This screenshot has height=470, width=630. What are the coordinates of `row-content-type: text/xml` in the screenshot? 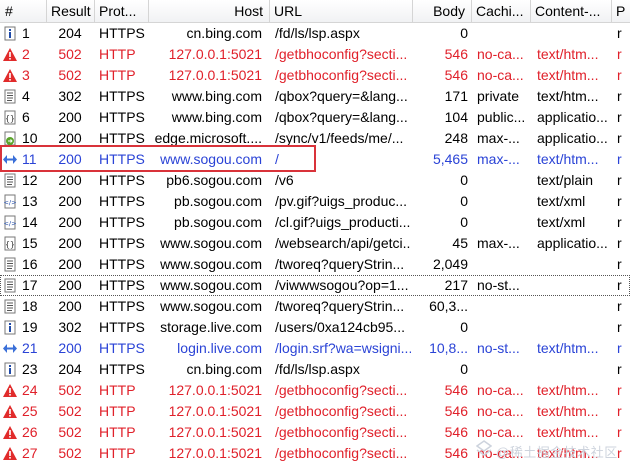 It's located at (561, 201).